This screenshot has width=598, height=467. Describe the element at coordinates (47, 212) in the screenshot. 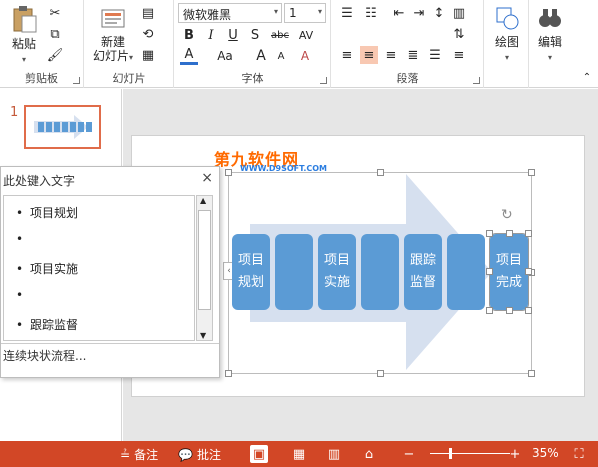

I see `list-item: • 项目规划` at that location.